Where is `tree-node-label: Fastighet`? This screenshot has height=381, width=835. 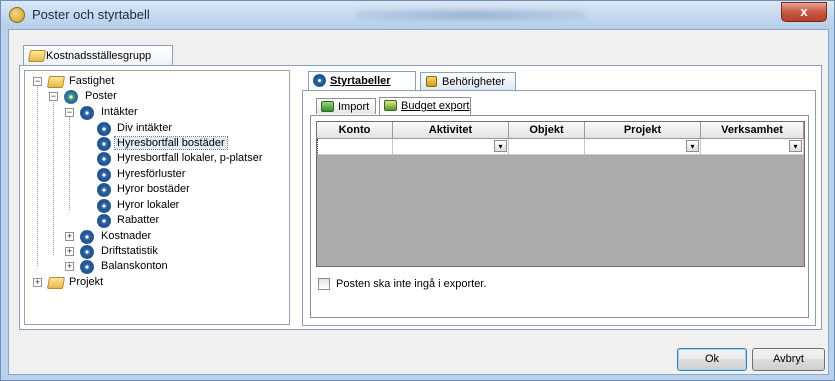
tree-node-label: Fastighet is located at coordinates (92, 81).